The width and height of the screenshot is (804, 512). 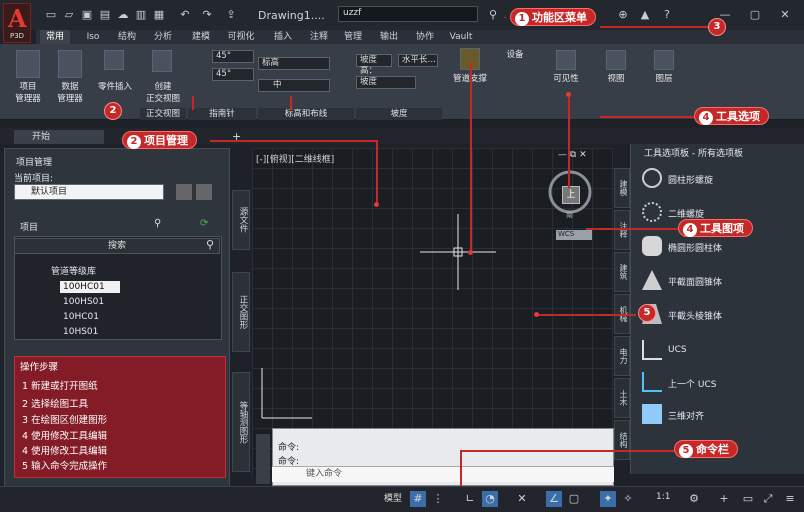 I want to click on tree-item: 10HS01, so click(x=90, y=332).